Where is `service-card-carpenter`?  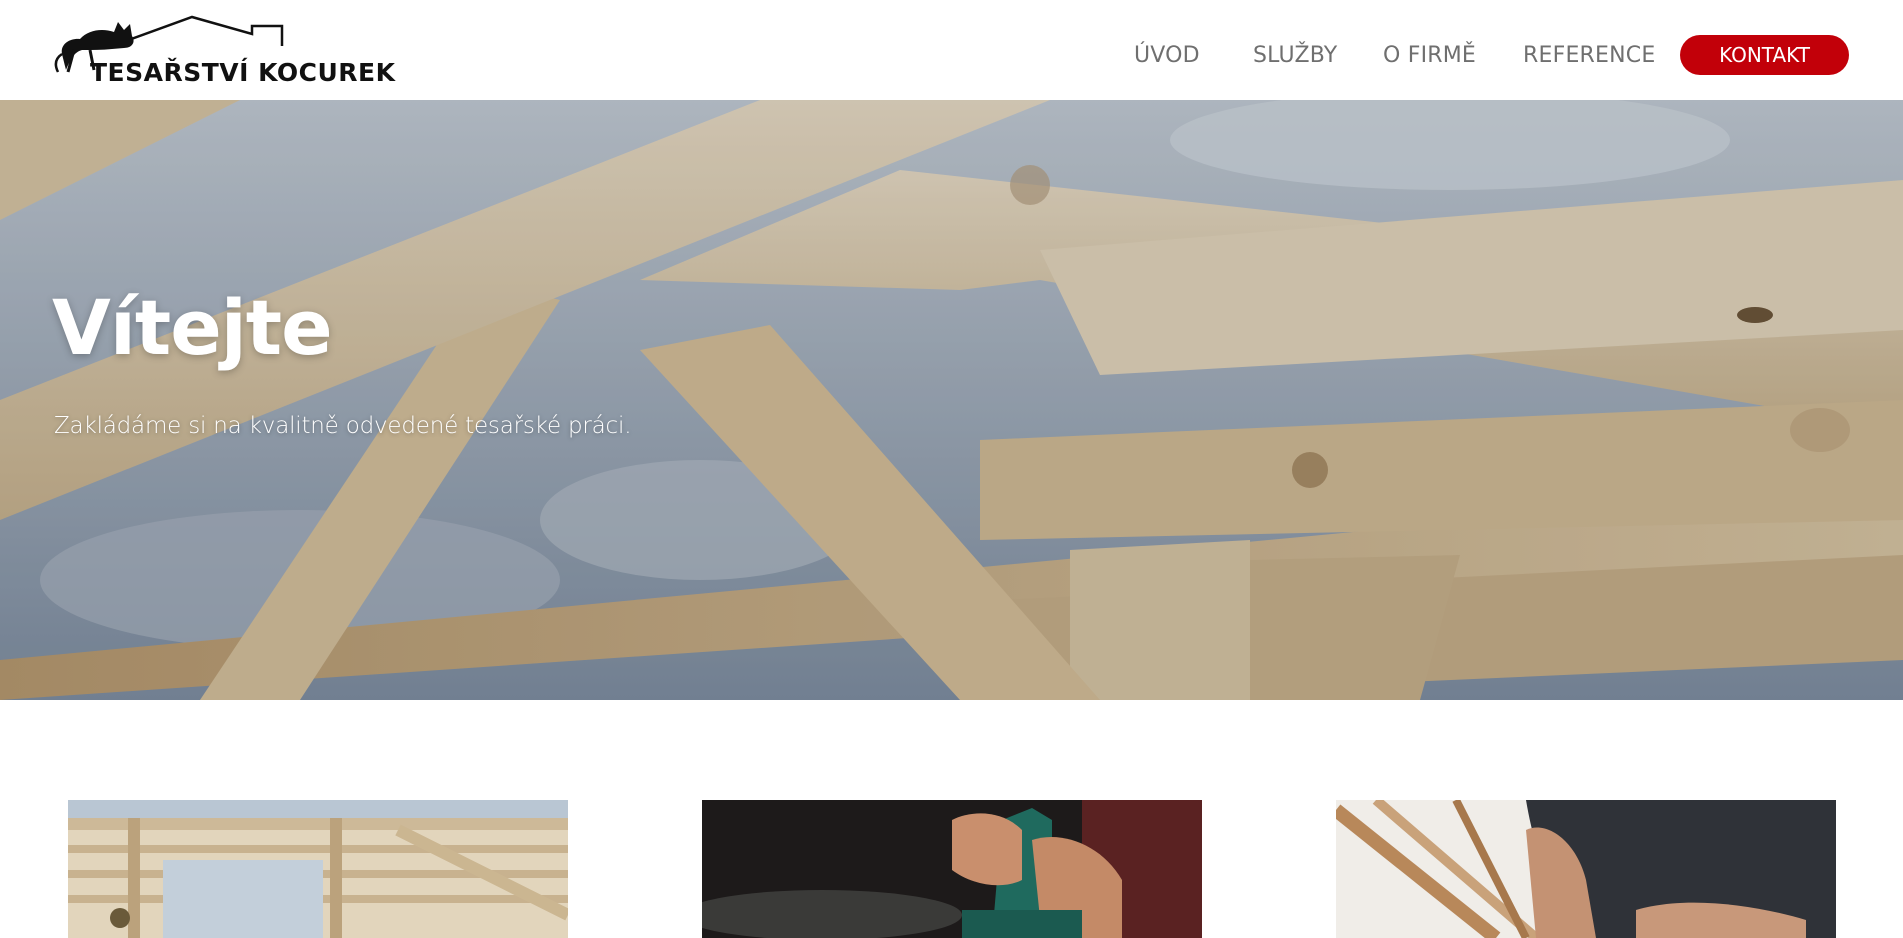 service-card-carpenter is located at coordinates (1586, 869).